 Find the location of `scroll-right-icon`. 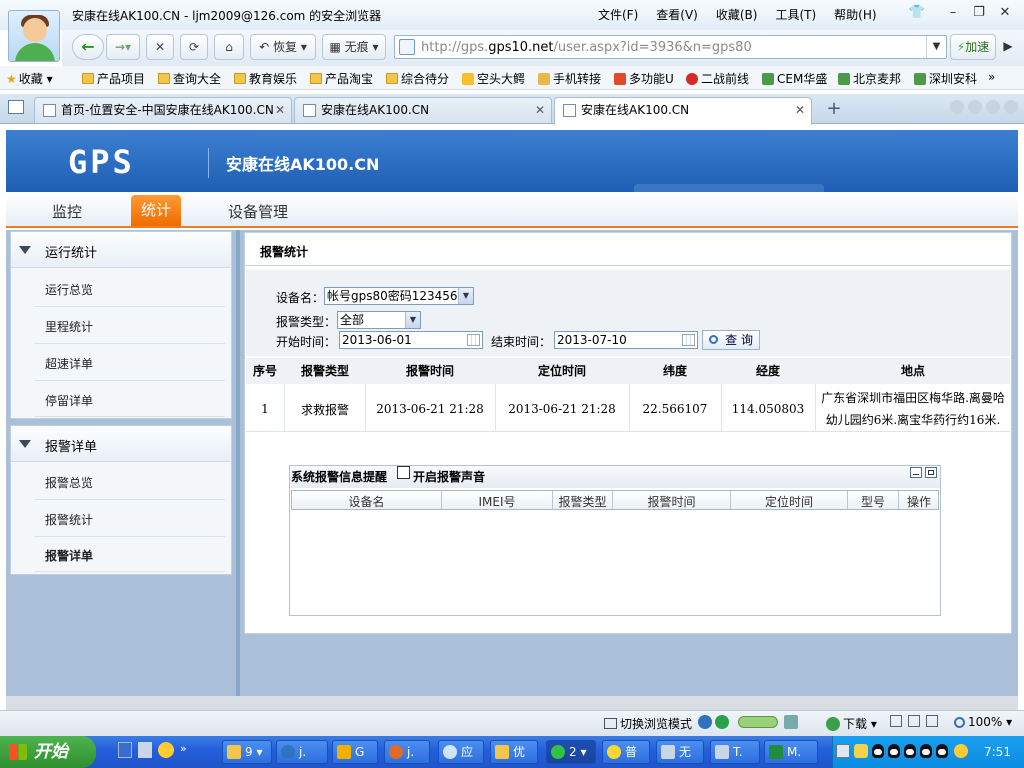

scroll-right-icon is located at coordinates (975, 107).